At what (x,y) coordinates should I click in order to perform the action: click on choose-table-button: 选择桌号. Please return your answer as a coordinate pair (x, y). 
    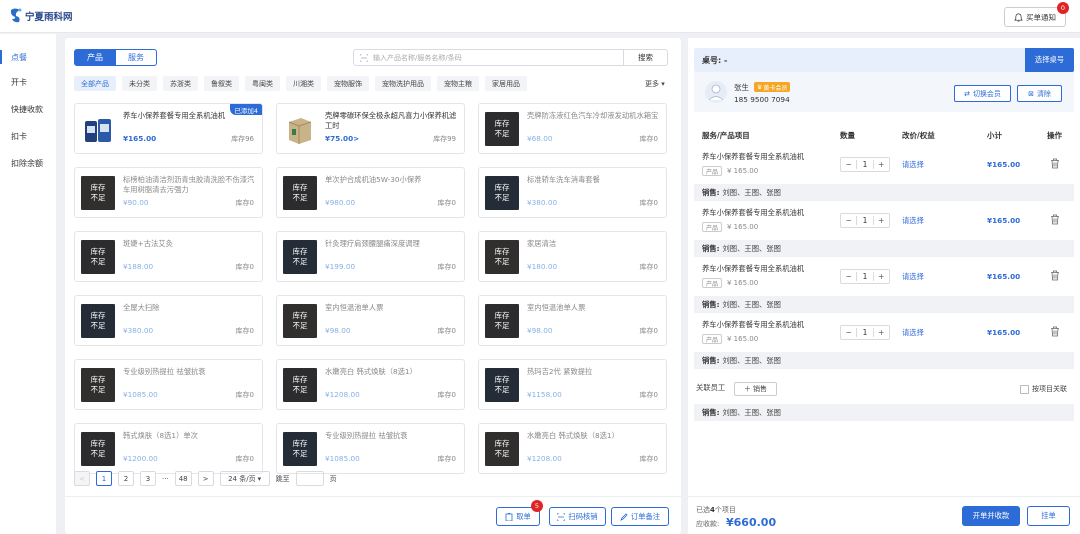
    Looking at the image, I should click on (1049, 60).